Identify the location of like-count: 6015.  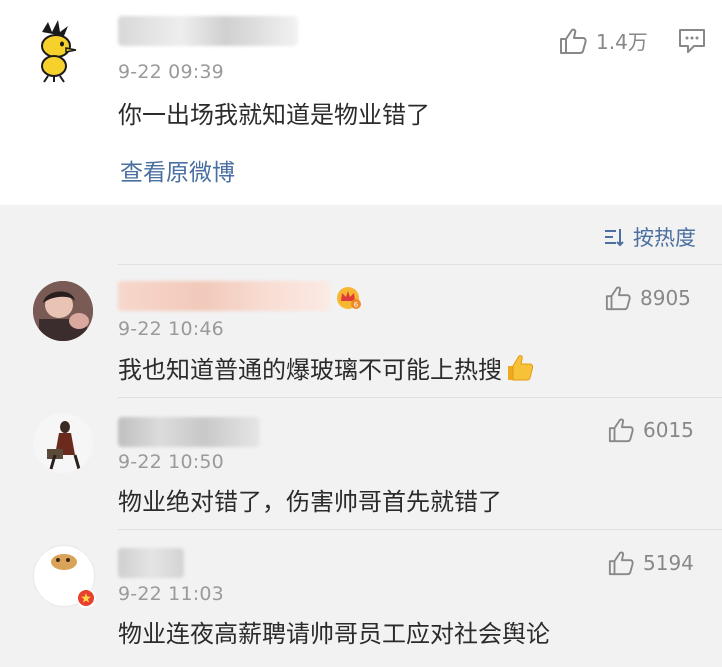
(668, 430).